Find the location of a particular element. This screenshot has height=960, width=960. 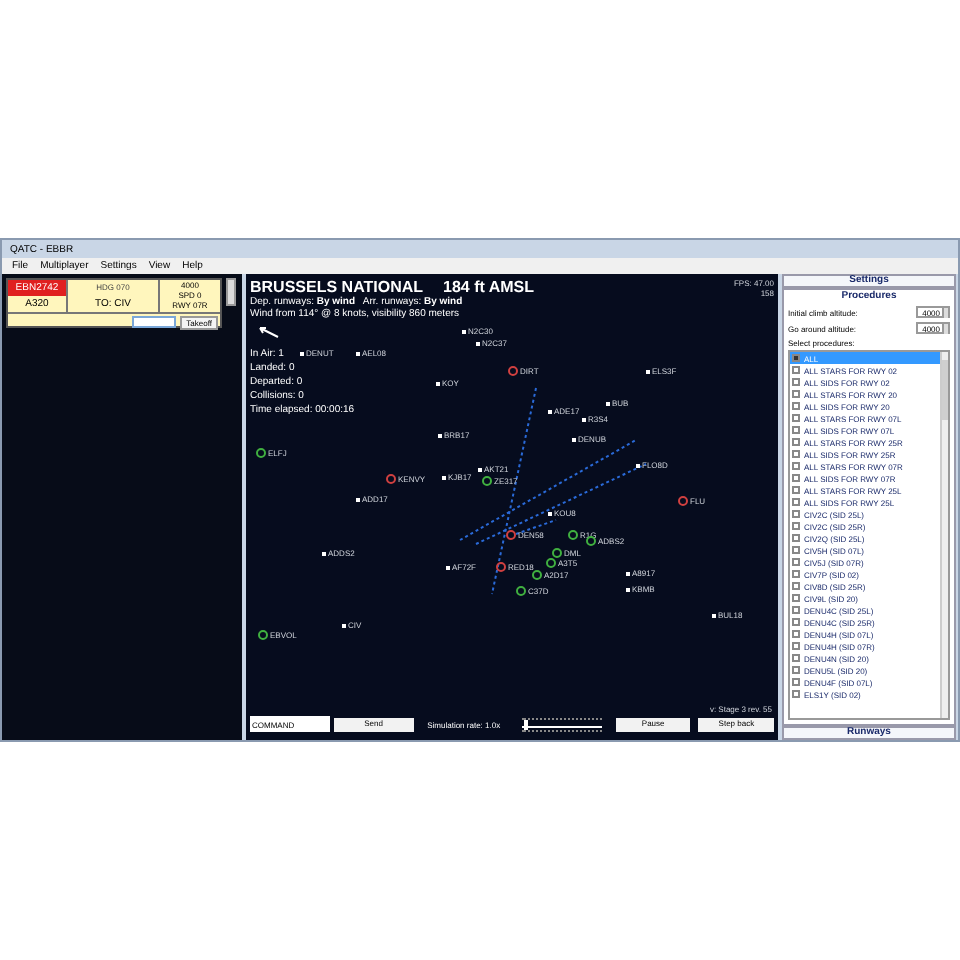

scrollbar is located at coordinates (231, 292).